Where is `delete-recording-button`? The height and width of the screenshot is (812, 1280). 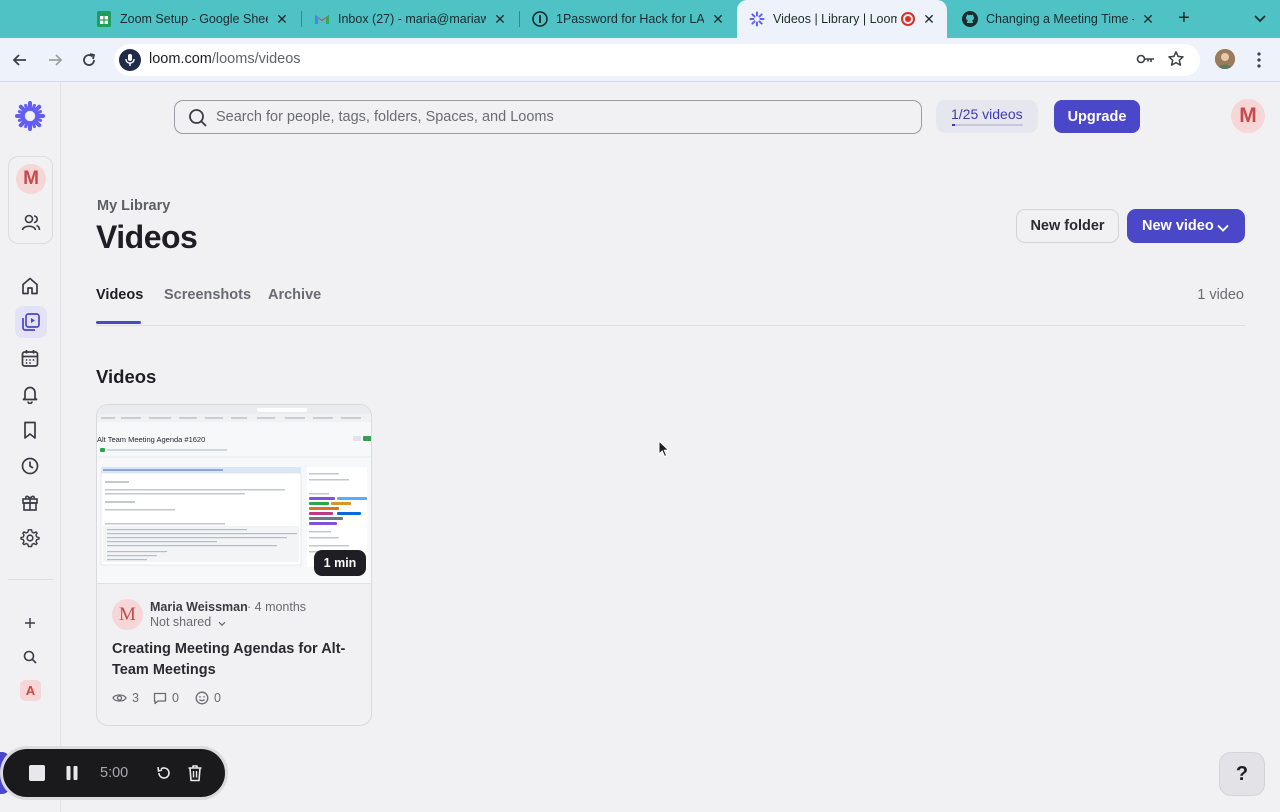 delete-recording-button is located at coordinates (195, 773).